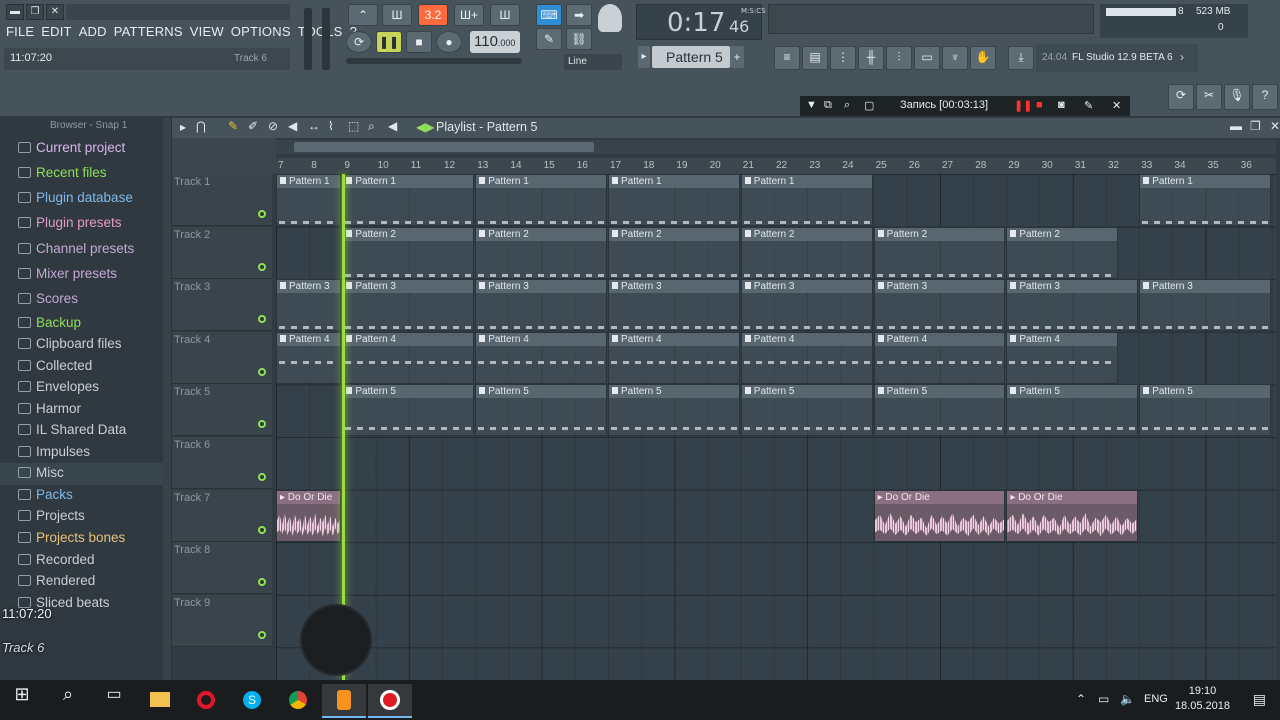  I want to click on paint-tool-icon: ✐, so click(253, 126).